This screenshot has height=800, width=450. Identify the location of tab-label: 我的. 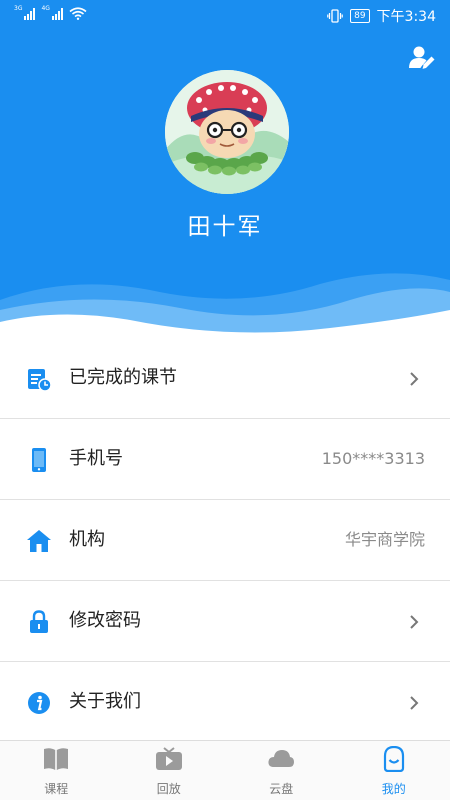
(393, 789).